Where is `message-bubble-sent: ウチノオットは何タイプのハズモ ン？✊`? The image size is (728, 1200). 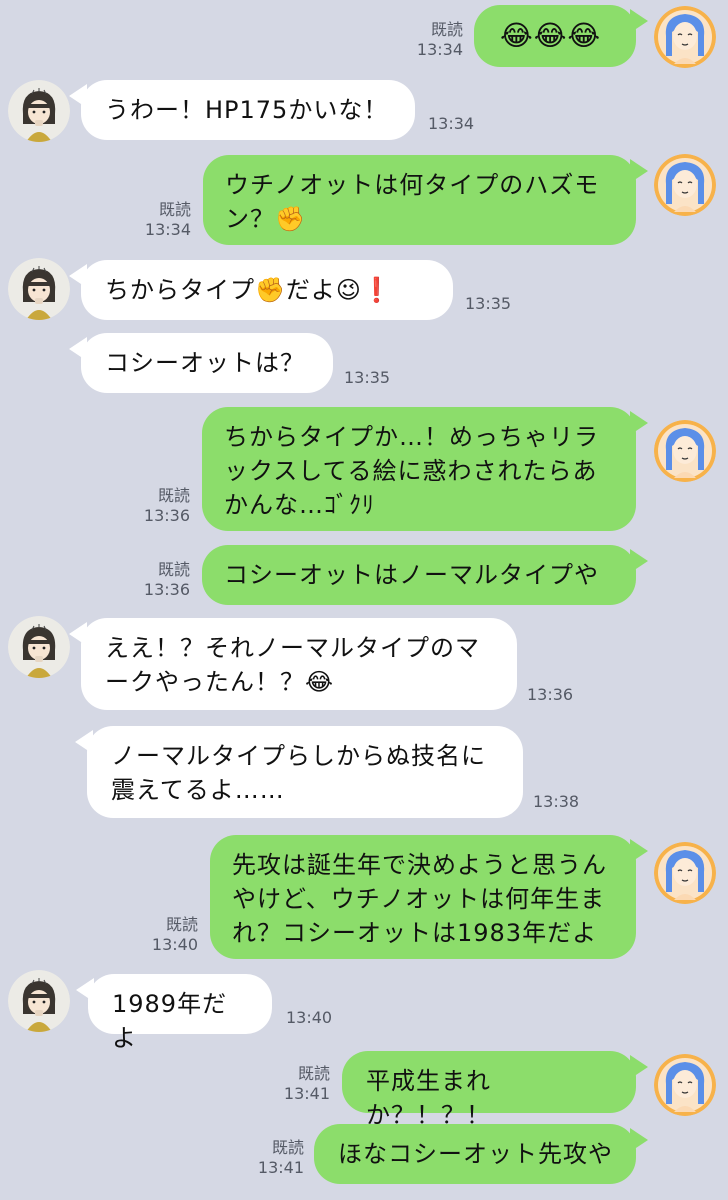
message-bubble-sent: ウチノオットは何タイプのハズモ ン？✊ is located at coordinates (425, 200).